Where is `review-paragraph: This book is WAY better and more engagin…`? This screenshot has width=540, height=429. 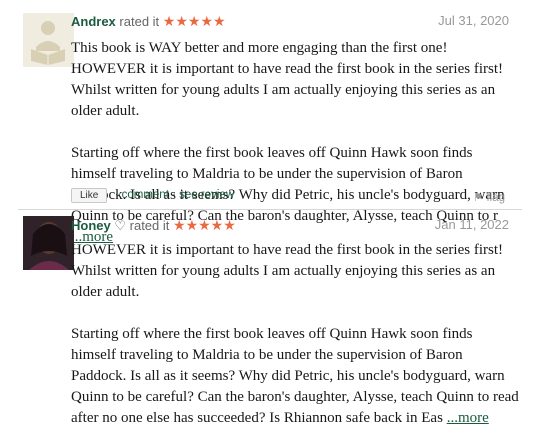 review-paragraph: This book is WAY better and more engagin… is located at coordinates (287, 79).